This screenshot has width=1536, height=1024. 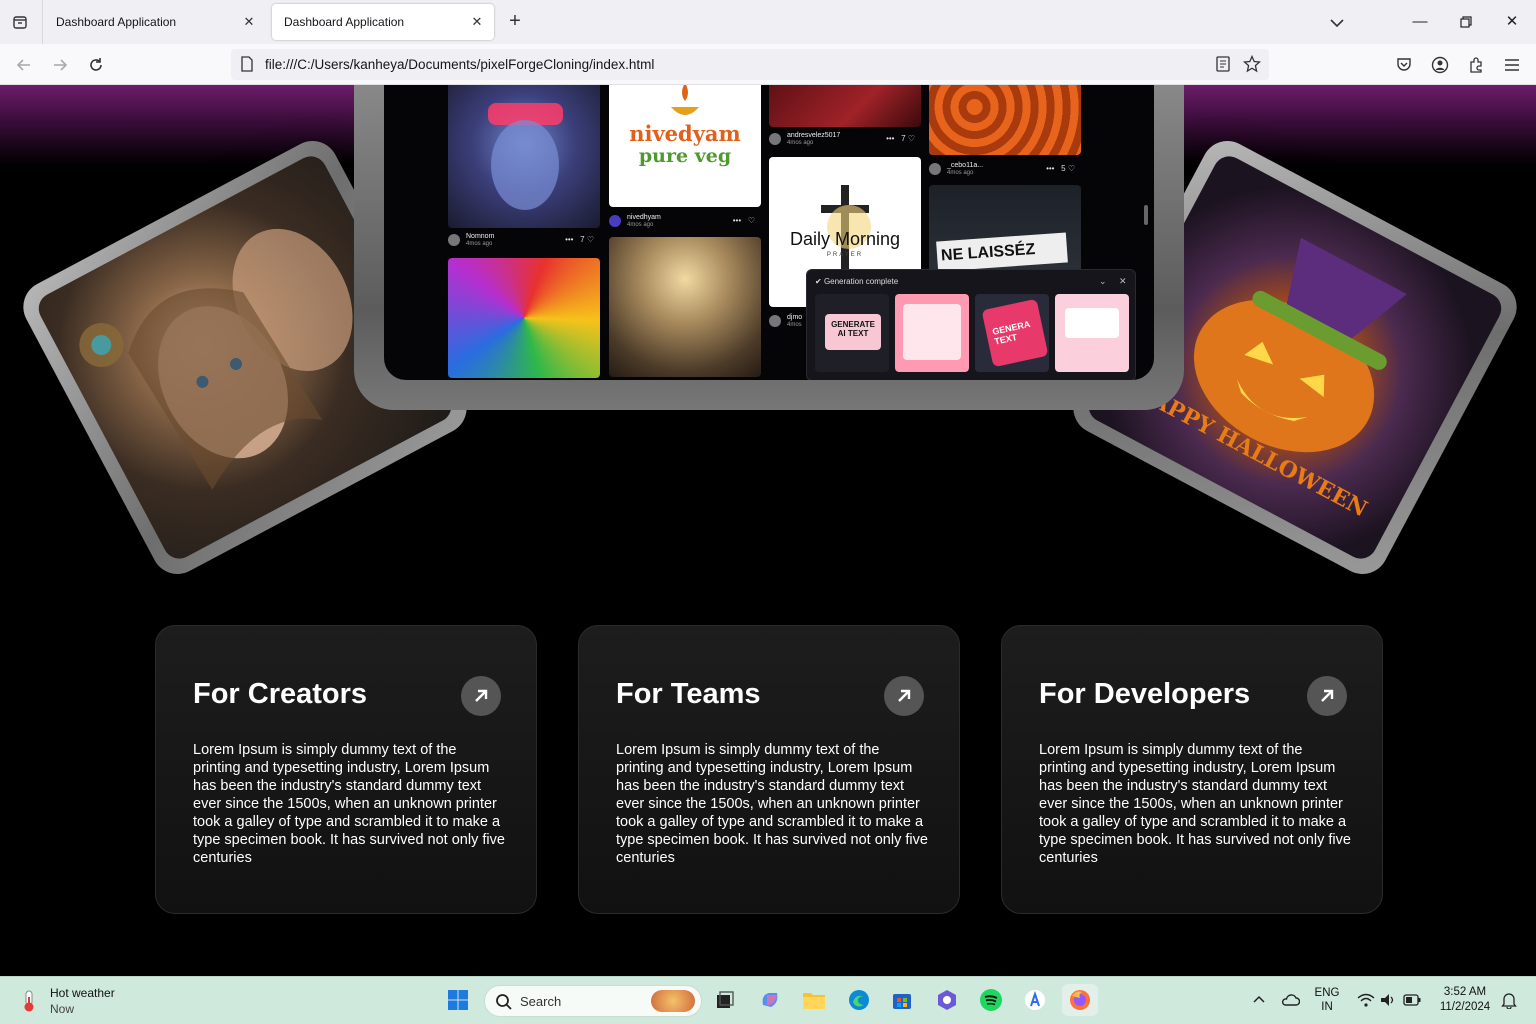 What do you see at coordinates (845, 239) in the screenshot?
I see `daily-text: Daily Morning` at bounding box center [845, 239].